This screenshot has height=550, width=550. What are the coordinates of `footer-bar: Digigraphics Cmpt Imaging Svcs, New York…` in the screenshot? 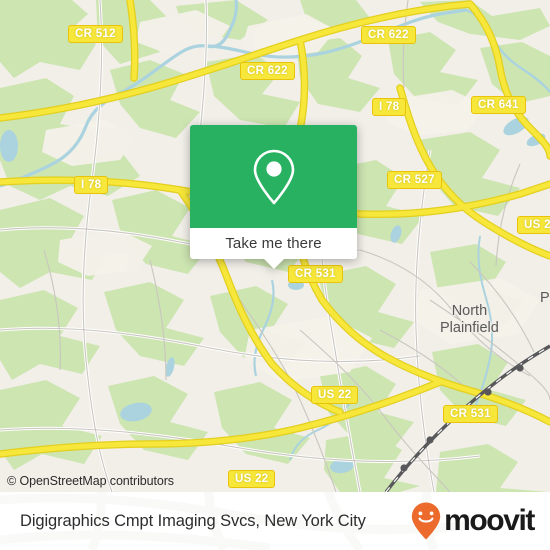 It's located at (275, 521).